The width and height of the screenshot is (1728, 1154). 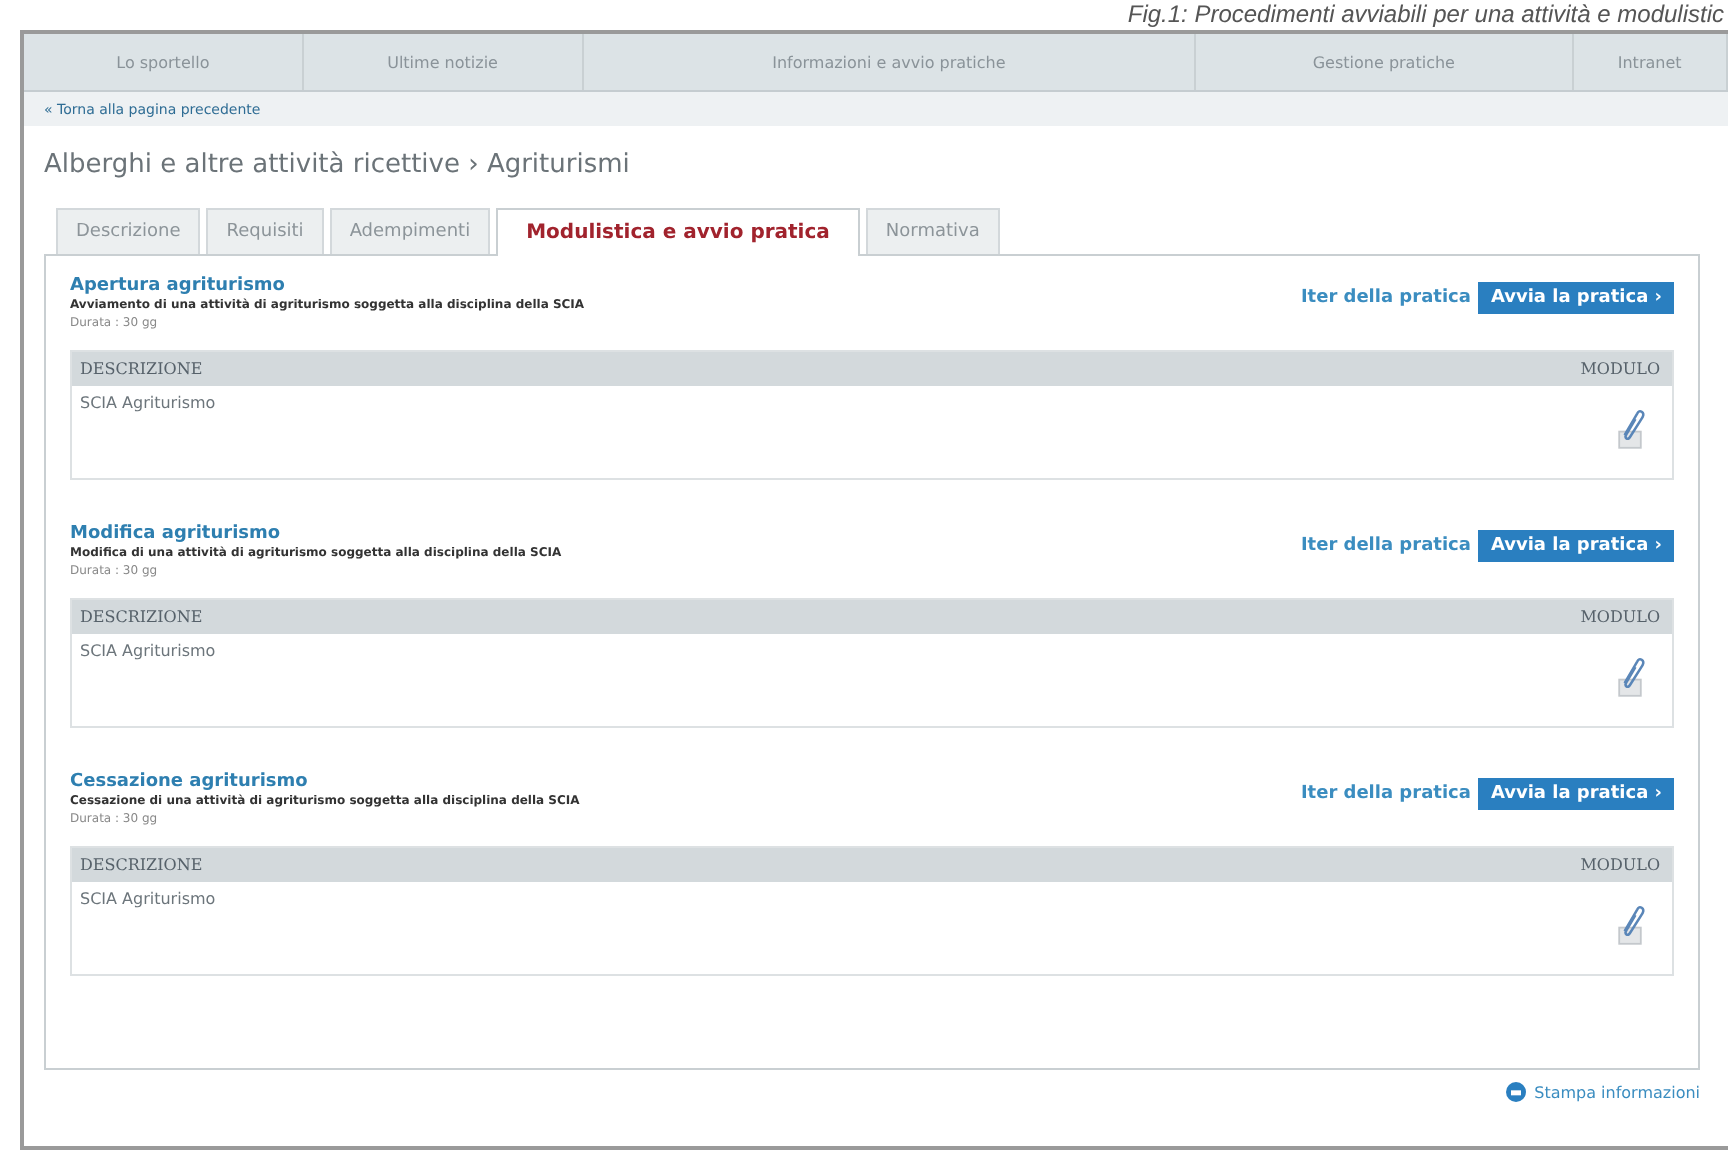 I want to click on tab: Modulistica e avvio pratica, so click(x=678, y=232).